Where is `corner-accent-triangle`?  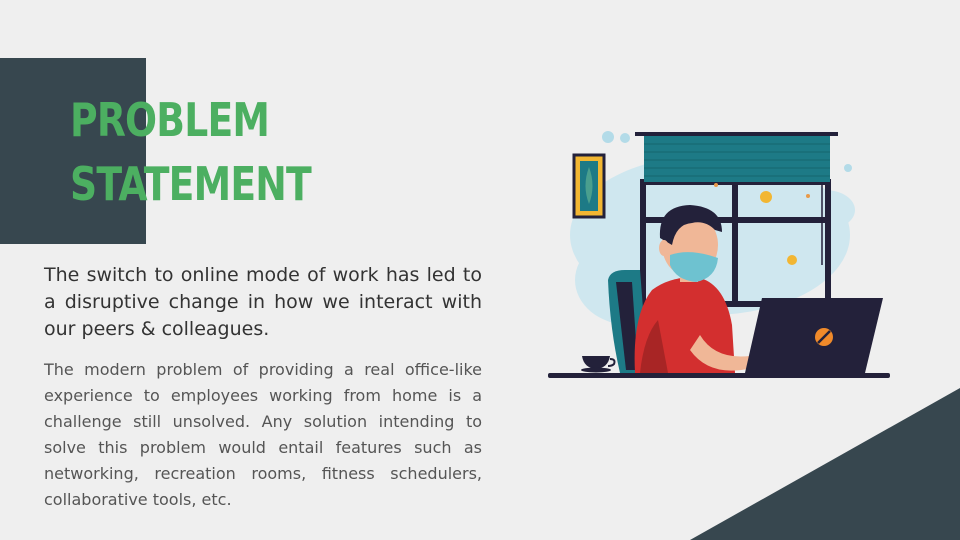 corner-accent-triangle is located at coordinates (825, 464).